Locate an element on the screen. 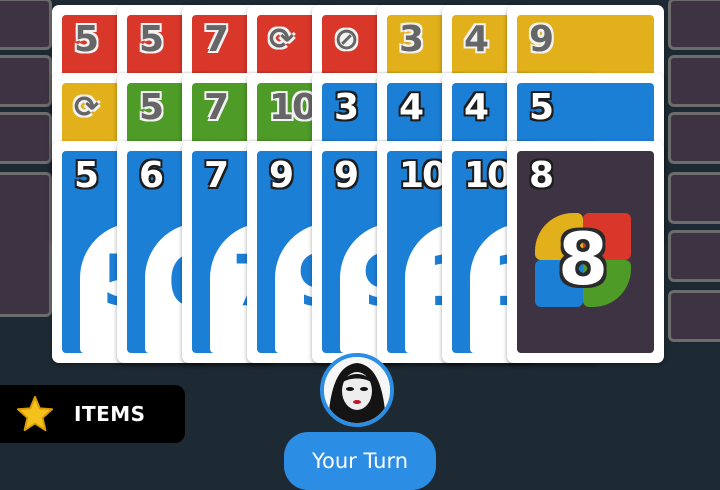  card-value: 6 is located at coordinates (151, 175).